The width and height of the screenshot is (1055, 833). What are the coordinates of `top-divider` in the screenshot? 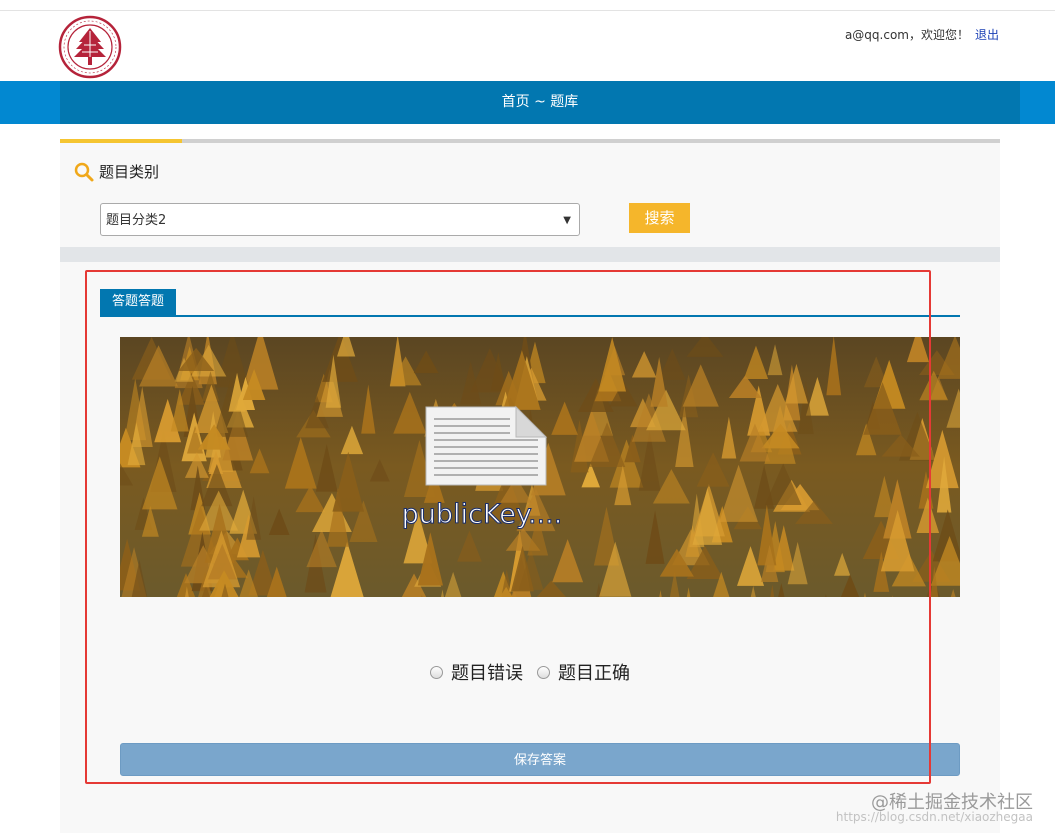 It's located at (527, 10).